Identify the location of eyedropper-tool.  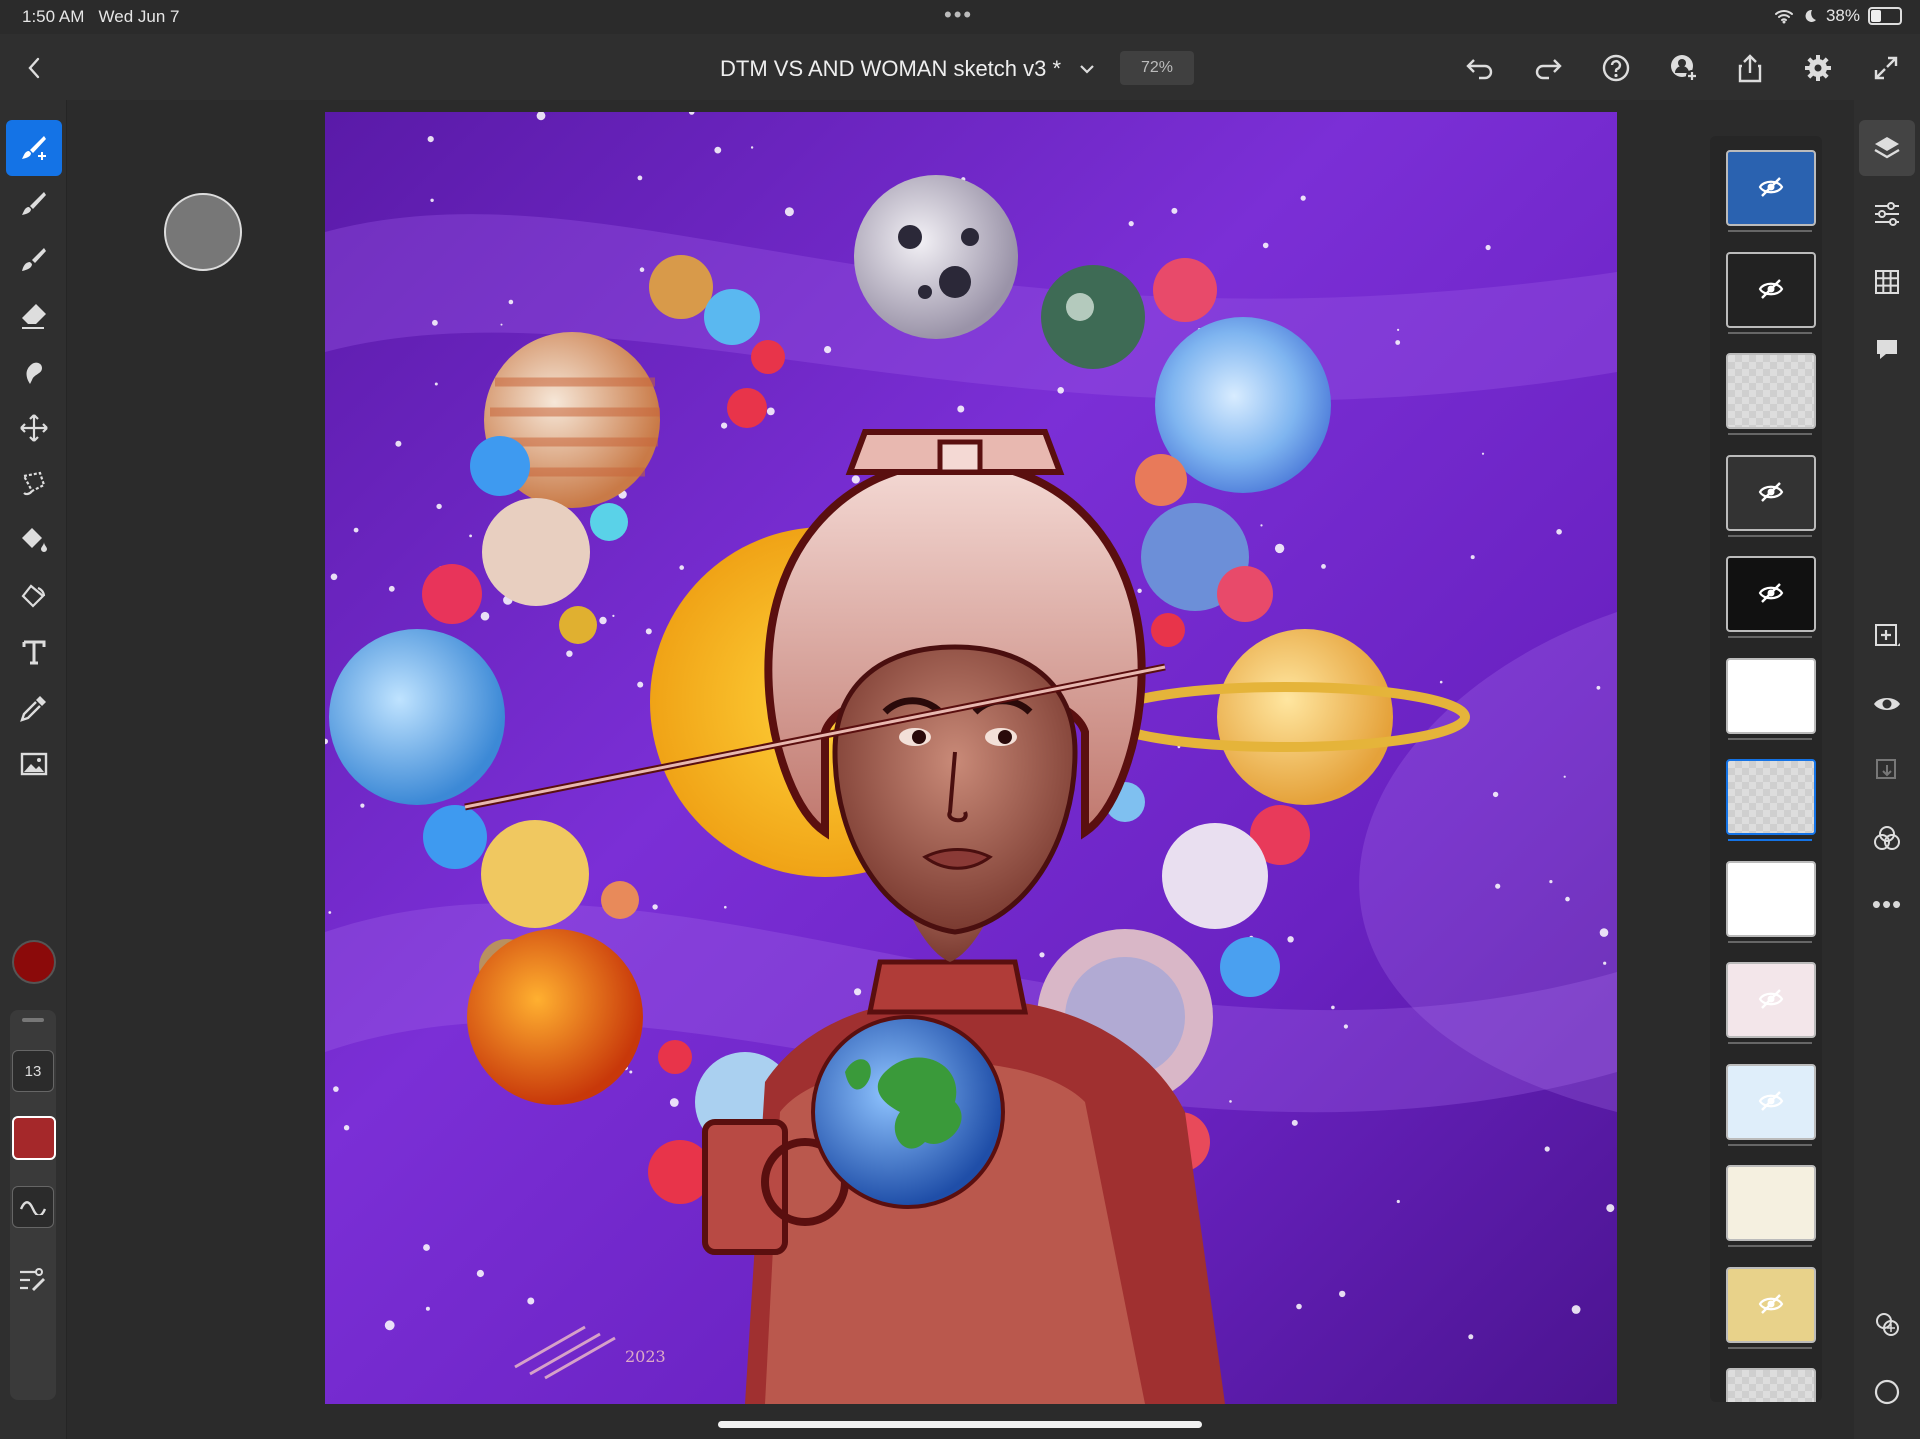
(34, 708).